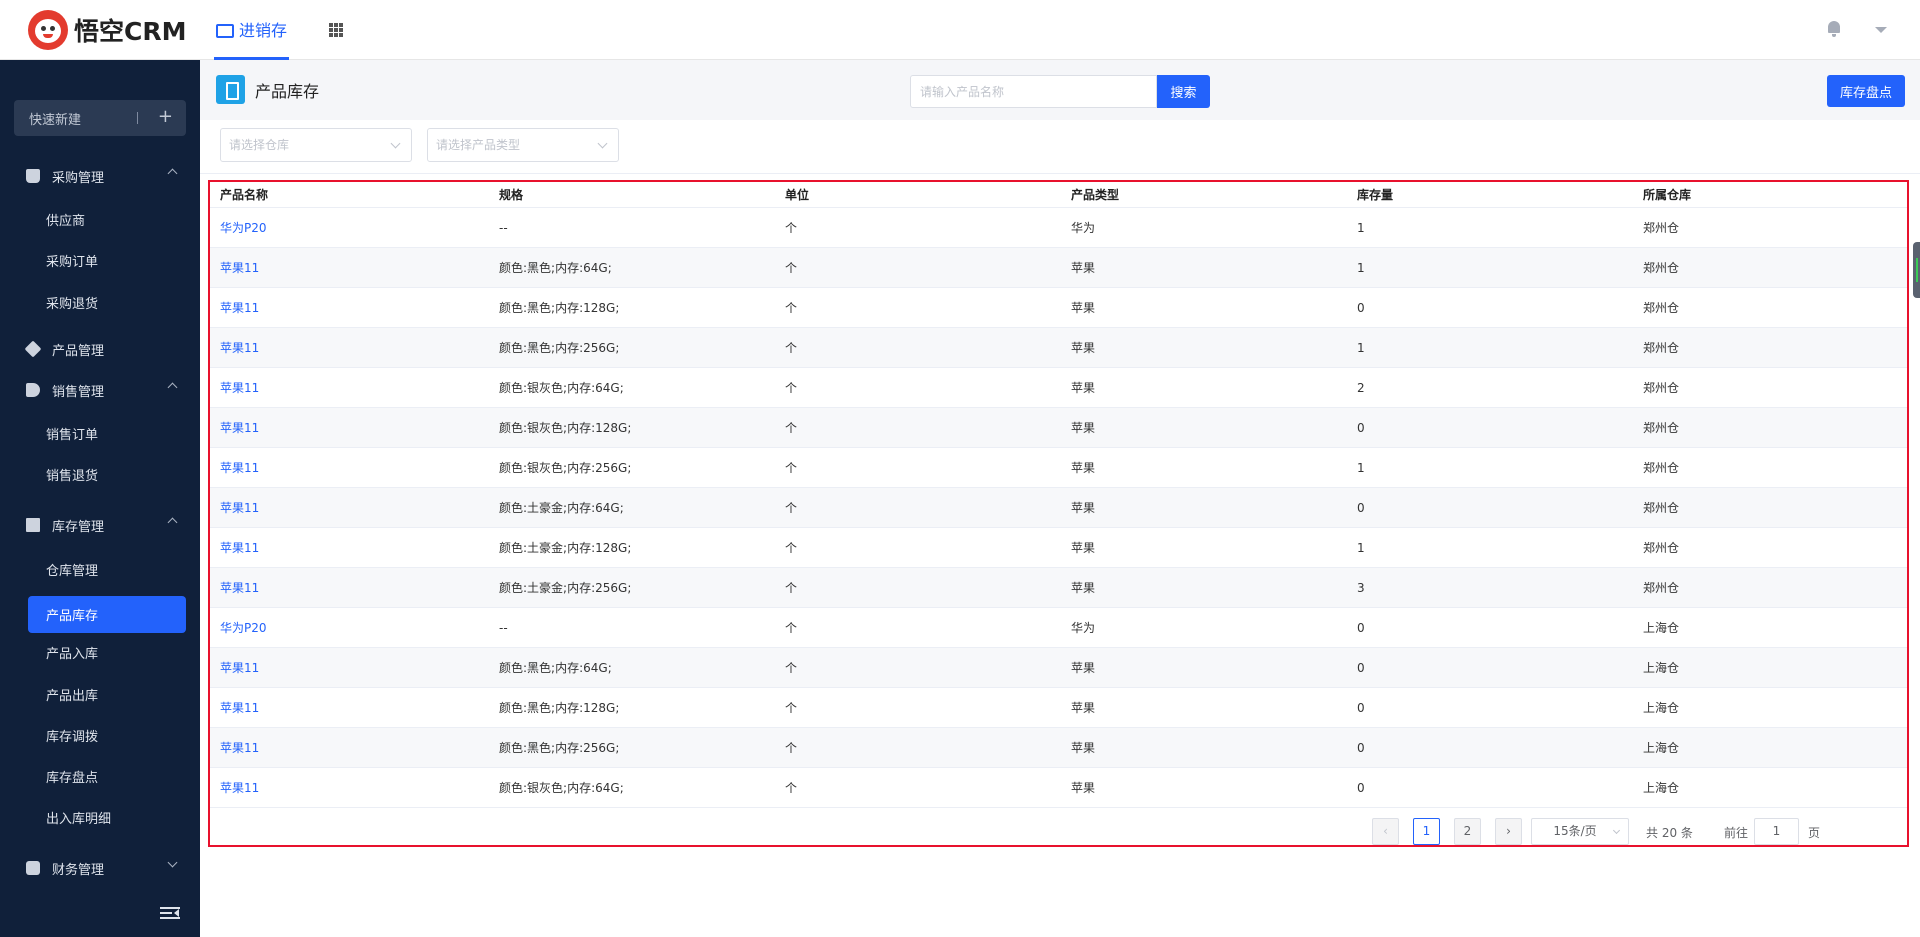 The width and height of the screenshot is (1920, 937). What do you see at coordinates (100, 525) in the screenshot?
I see `sidebar-group-stock: 库存管理` at bounding box center [100, 525].